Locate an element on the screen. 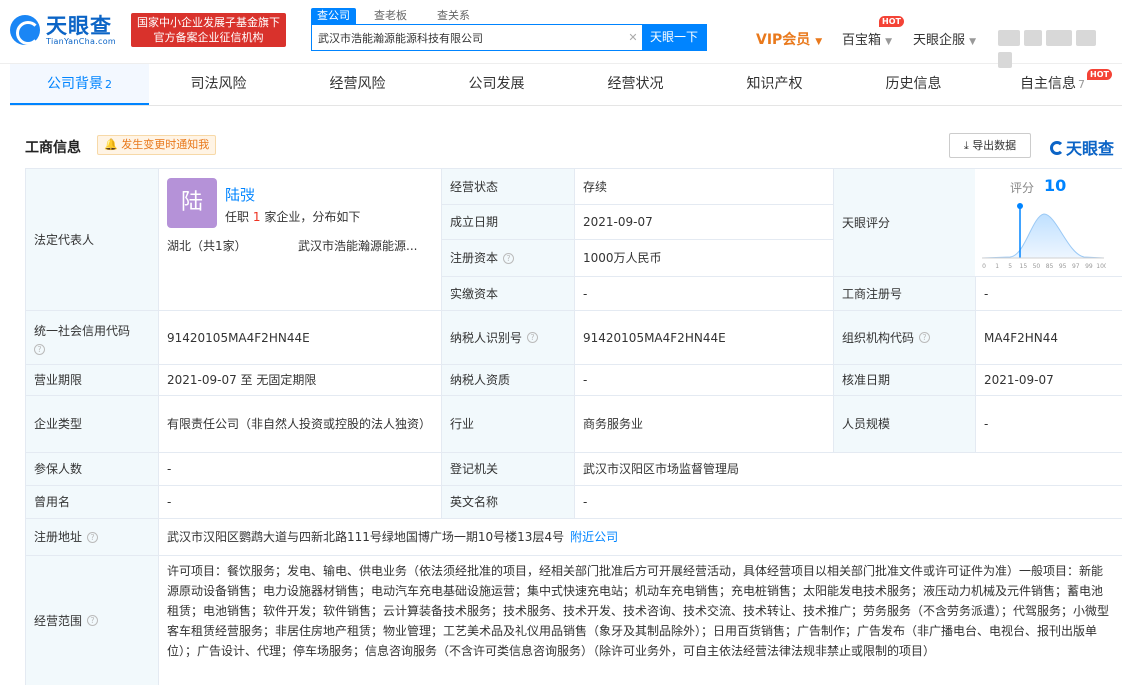 The width and height of the screenshot is (1122, 685). search-tab-boss: 查老板 is located at coordinates (390, 16).